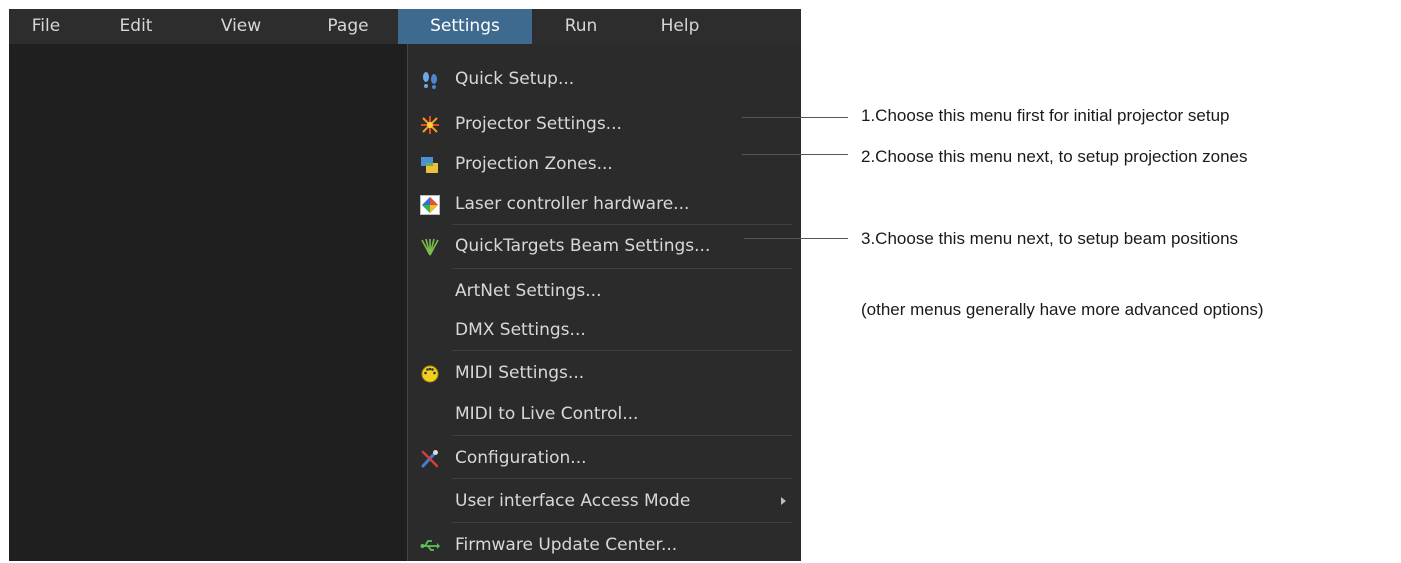  Describe the element at coordinates (795, 117) in the screenshot. I see `callout-line-step1` at that location.